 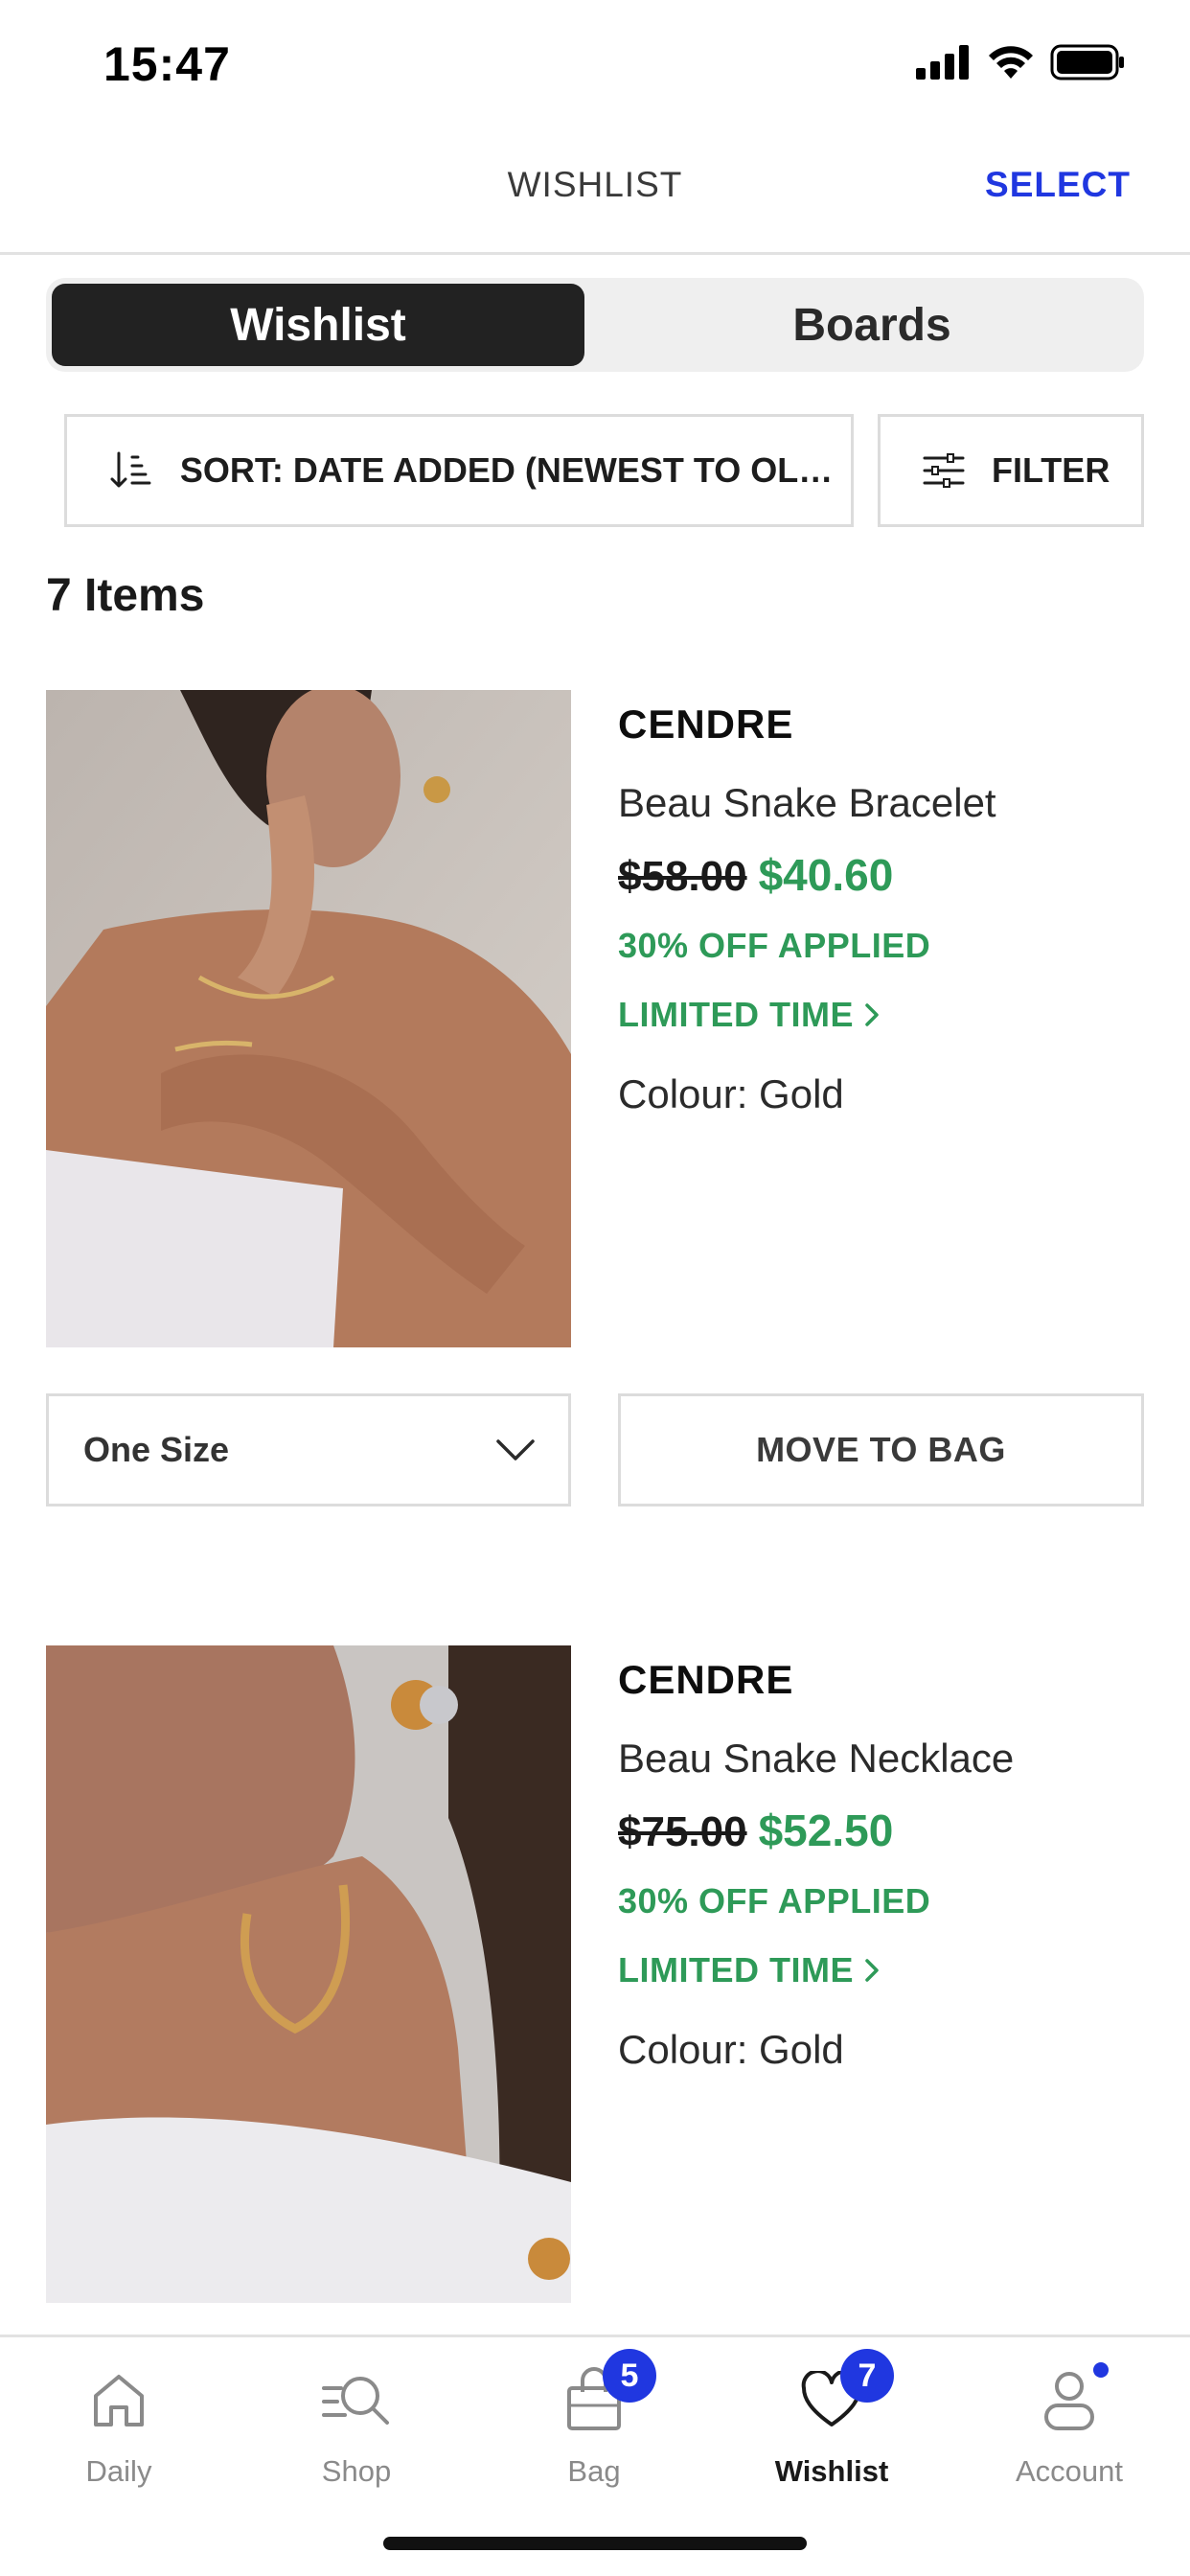 I want to click on nav-label: Account, so click(x=1069, y=2471).